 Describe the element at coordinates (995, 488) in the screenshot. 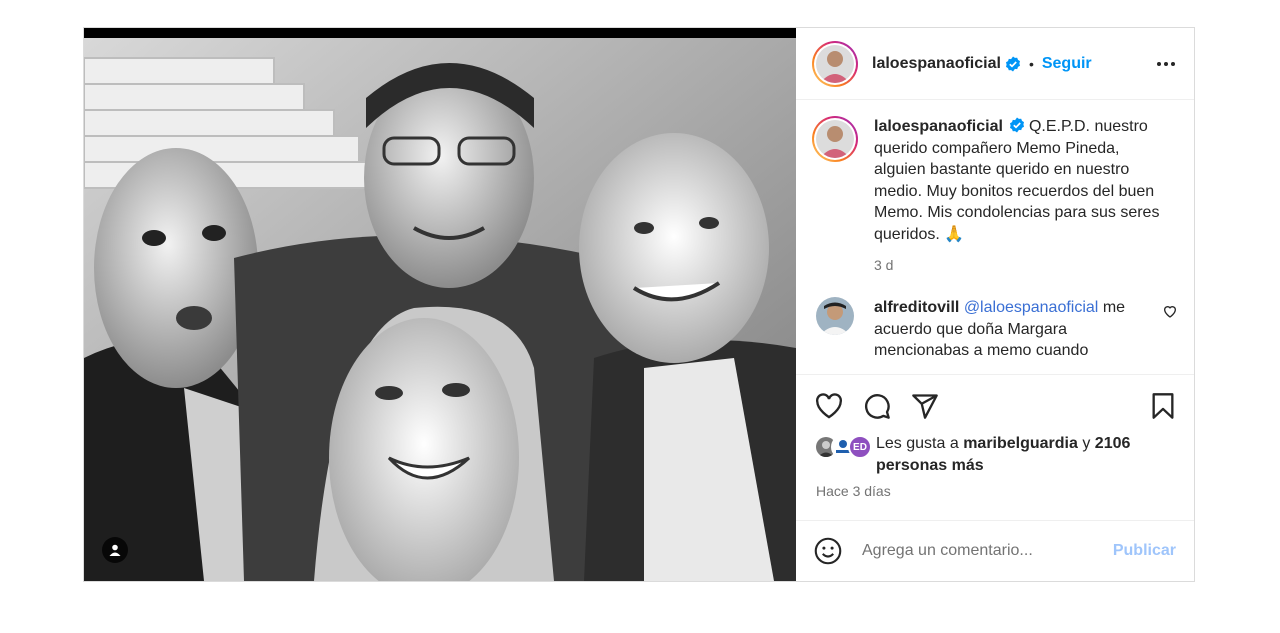

I see `post-date: Hace 3 días` at that location.